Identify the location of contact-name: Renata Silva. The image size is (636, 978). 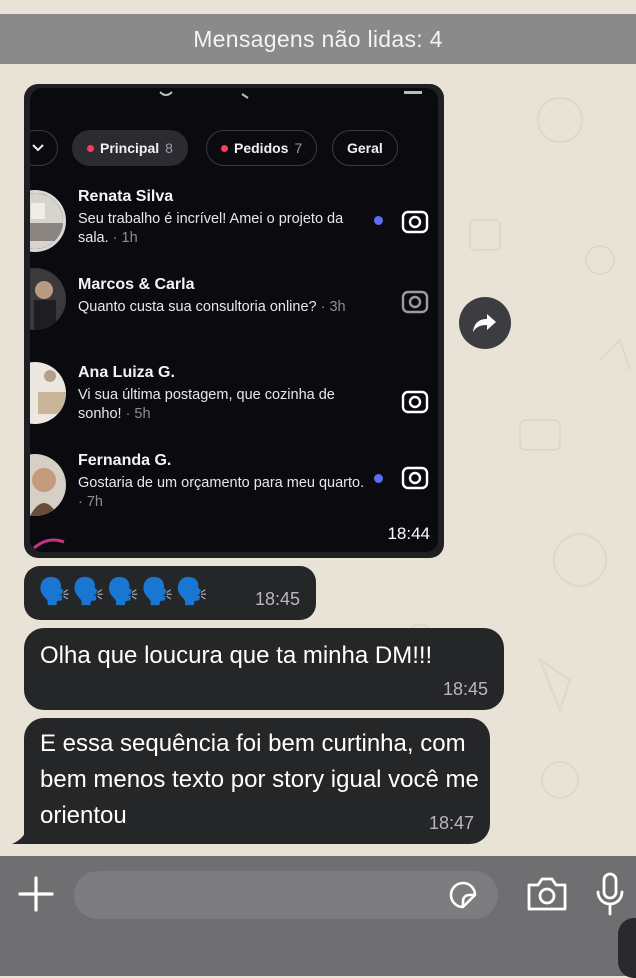
(126, 196).